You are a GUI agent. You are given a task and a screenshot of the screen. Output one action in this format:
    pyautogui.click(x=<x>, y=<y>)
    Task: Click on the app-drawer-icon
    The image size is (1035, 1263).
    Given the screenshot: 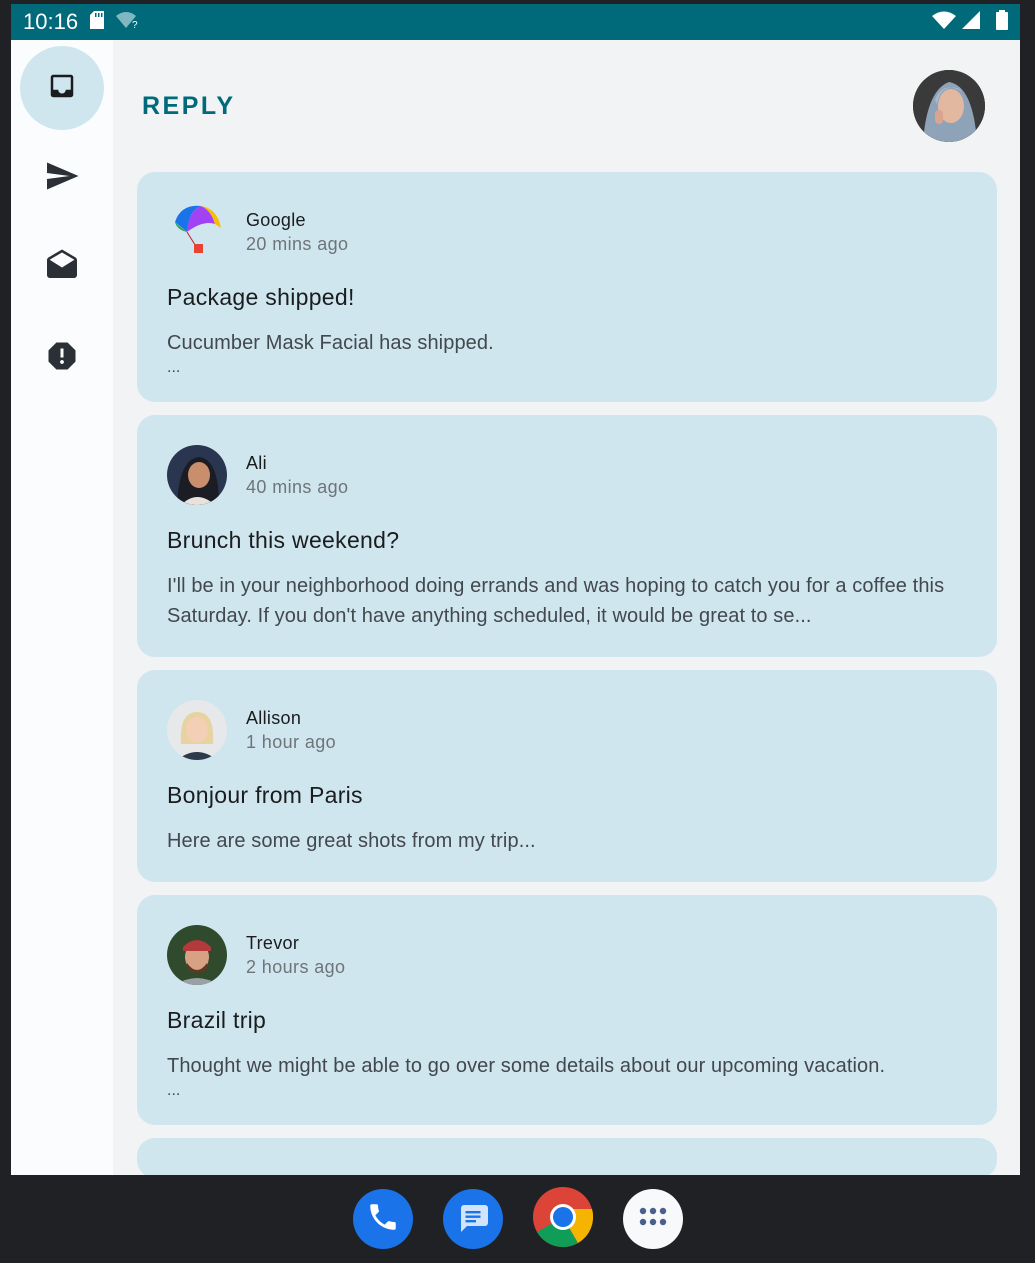 What is the action you would take?
    pyautogui.click(x=653, y=1219)
    